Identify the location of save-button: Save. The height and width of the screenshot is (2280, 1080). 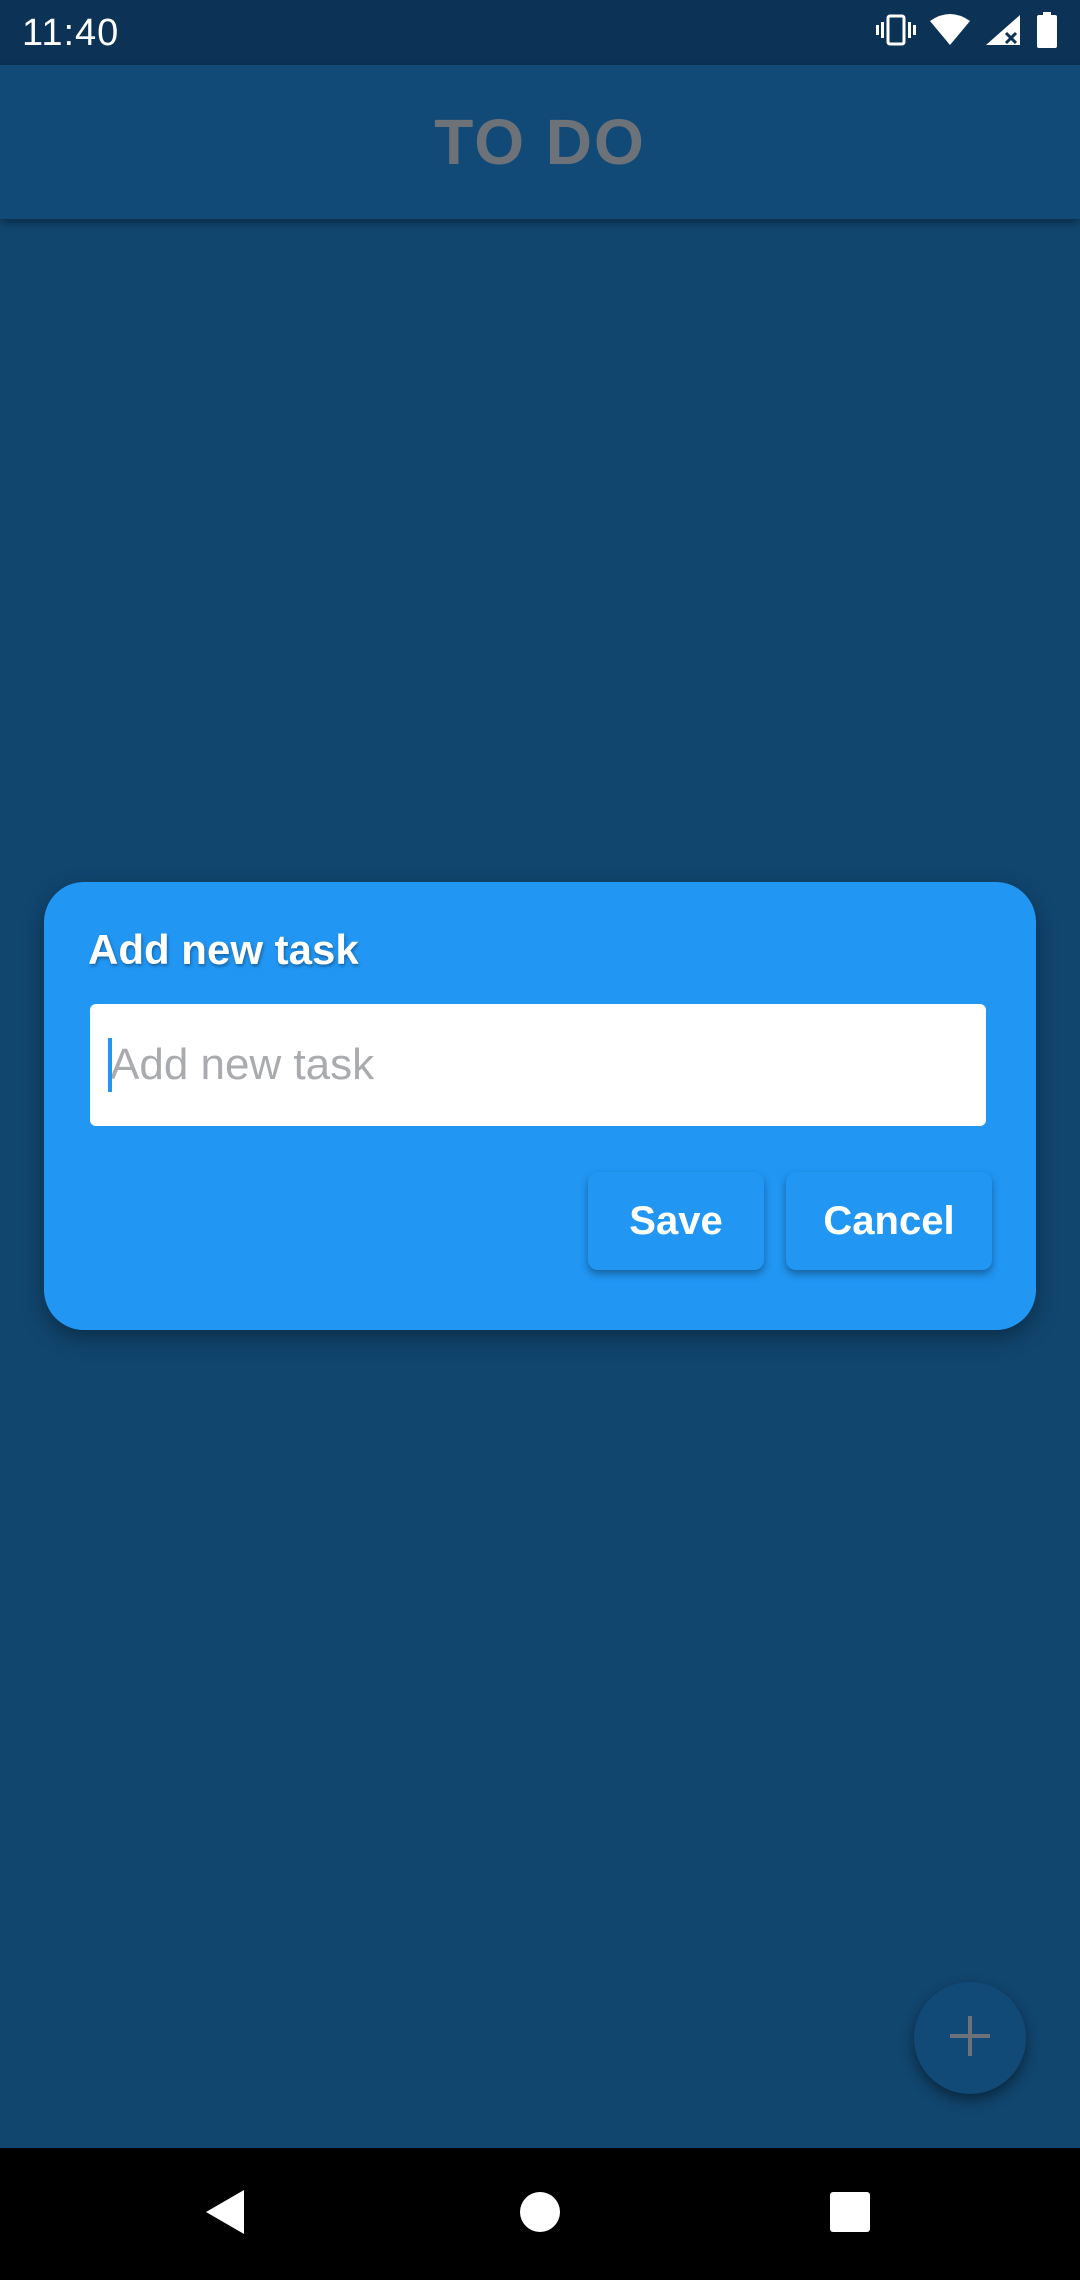
(676, 1221).